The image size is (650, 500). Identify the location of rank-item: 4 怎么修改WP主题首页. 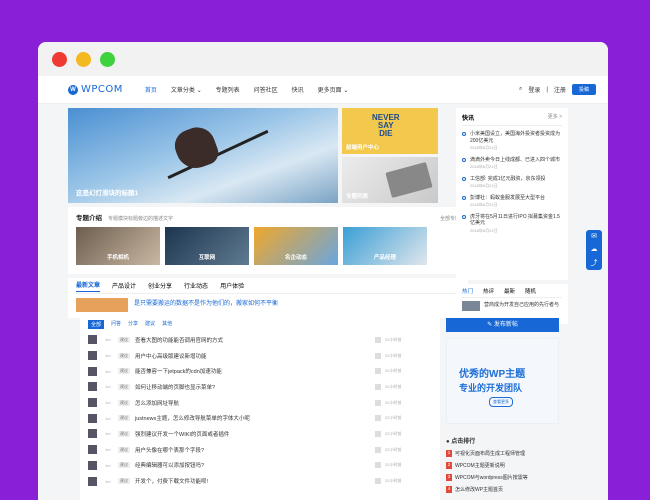
(502, 489).